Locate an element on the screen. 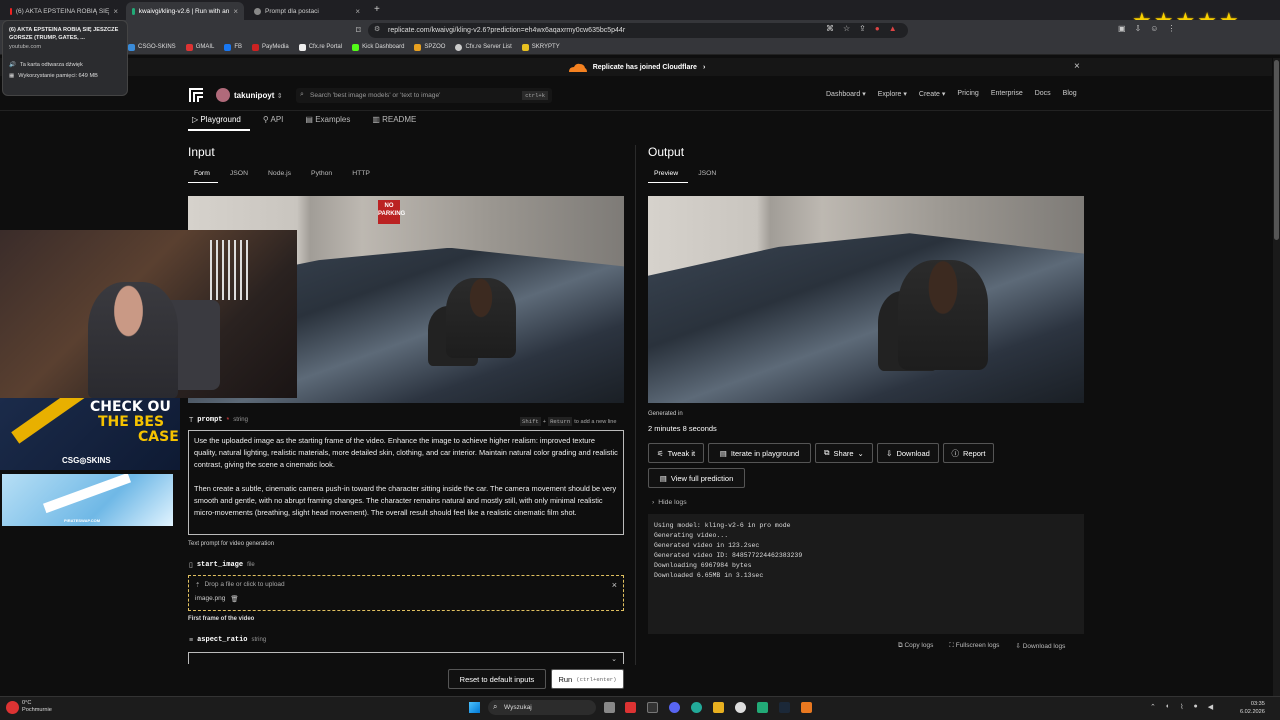 This screenshot has width=1280, height=720. cloudflare-banner: Replicate has joined Cloudflare › is located at coordinates (636, 67).